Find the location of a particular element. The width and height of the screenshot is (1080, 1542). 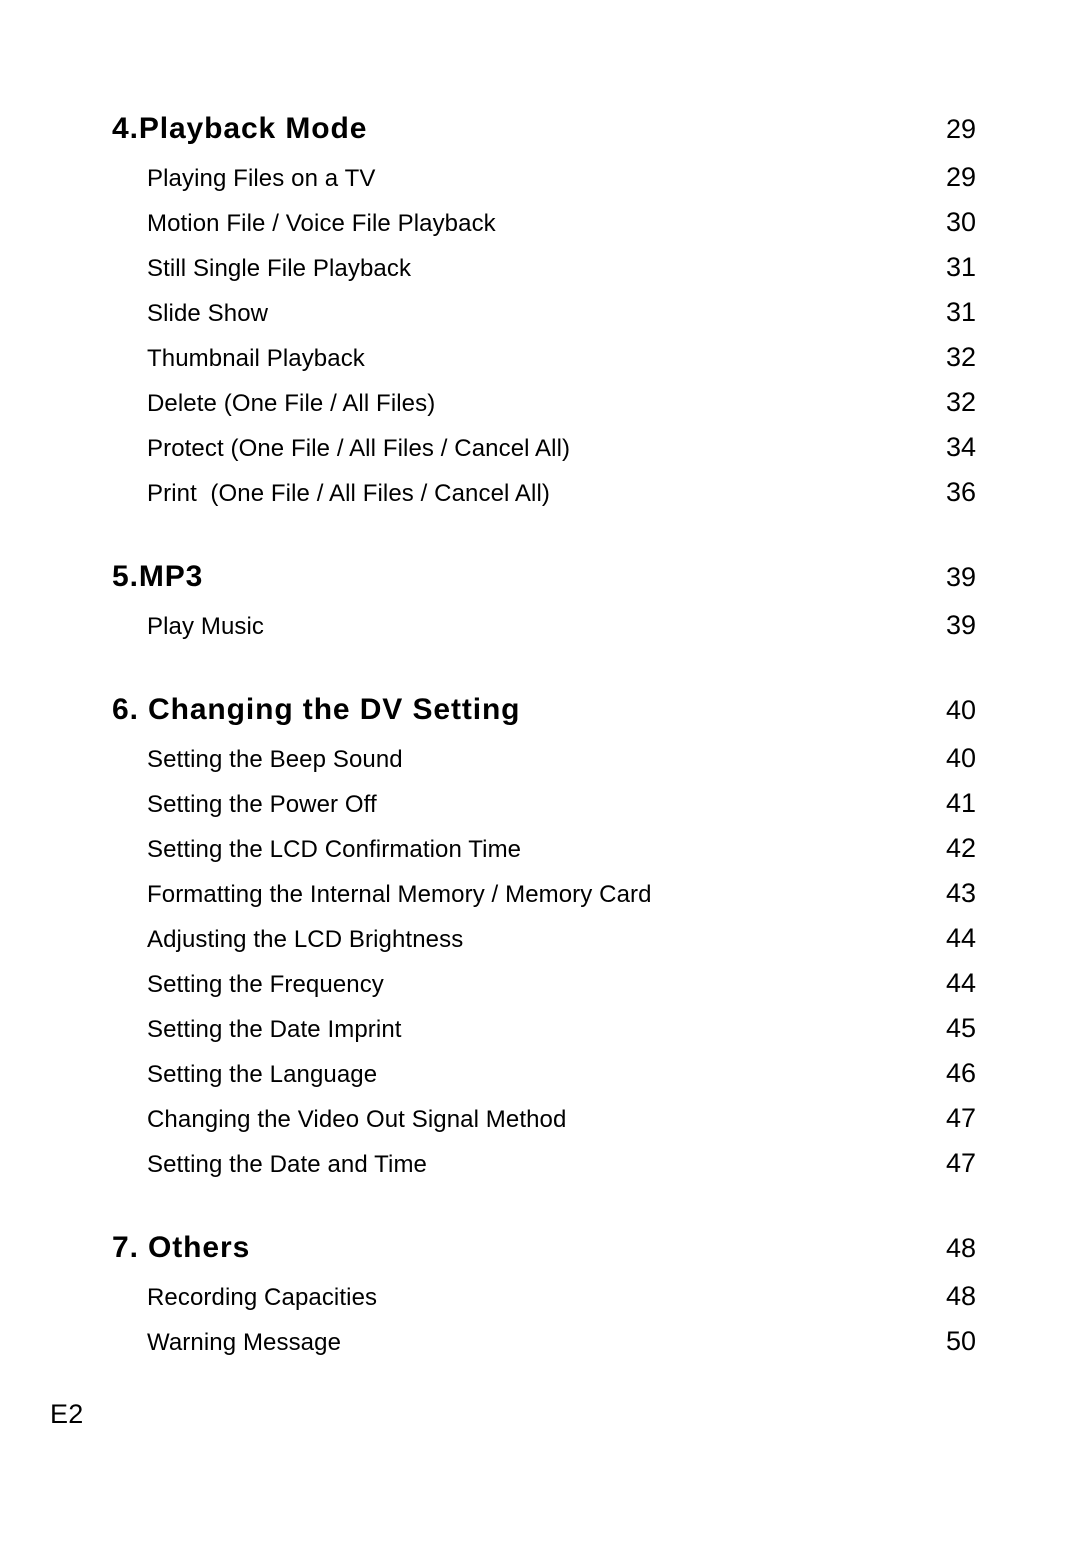

toc-entry-row: Changing the Video Out Signal Method 47 is located at coordinates (544, 1125).